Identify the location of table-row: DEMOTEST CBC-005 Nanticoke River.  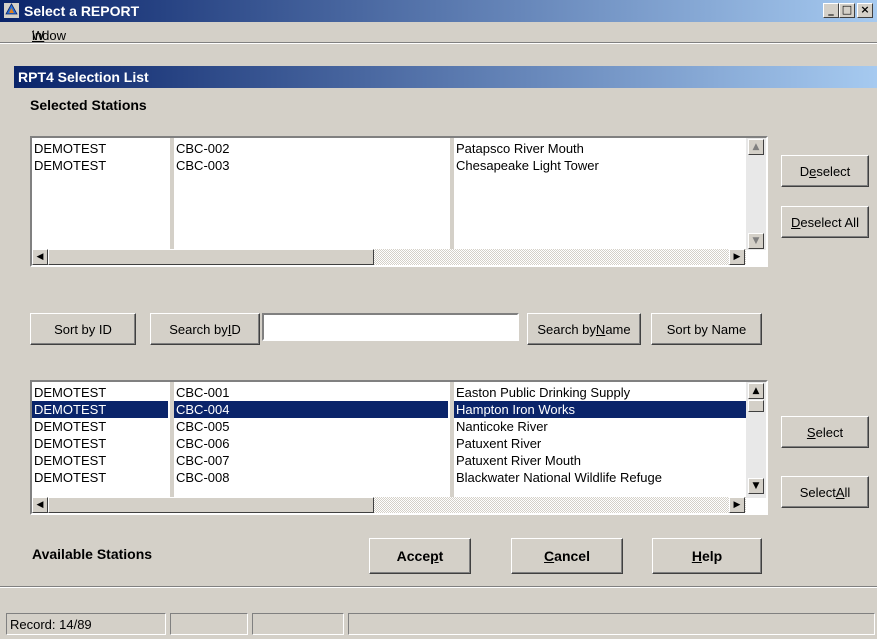
(389, 426).